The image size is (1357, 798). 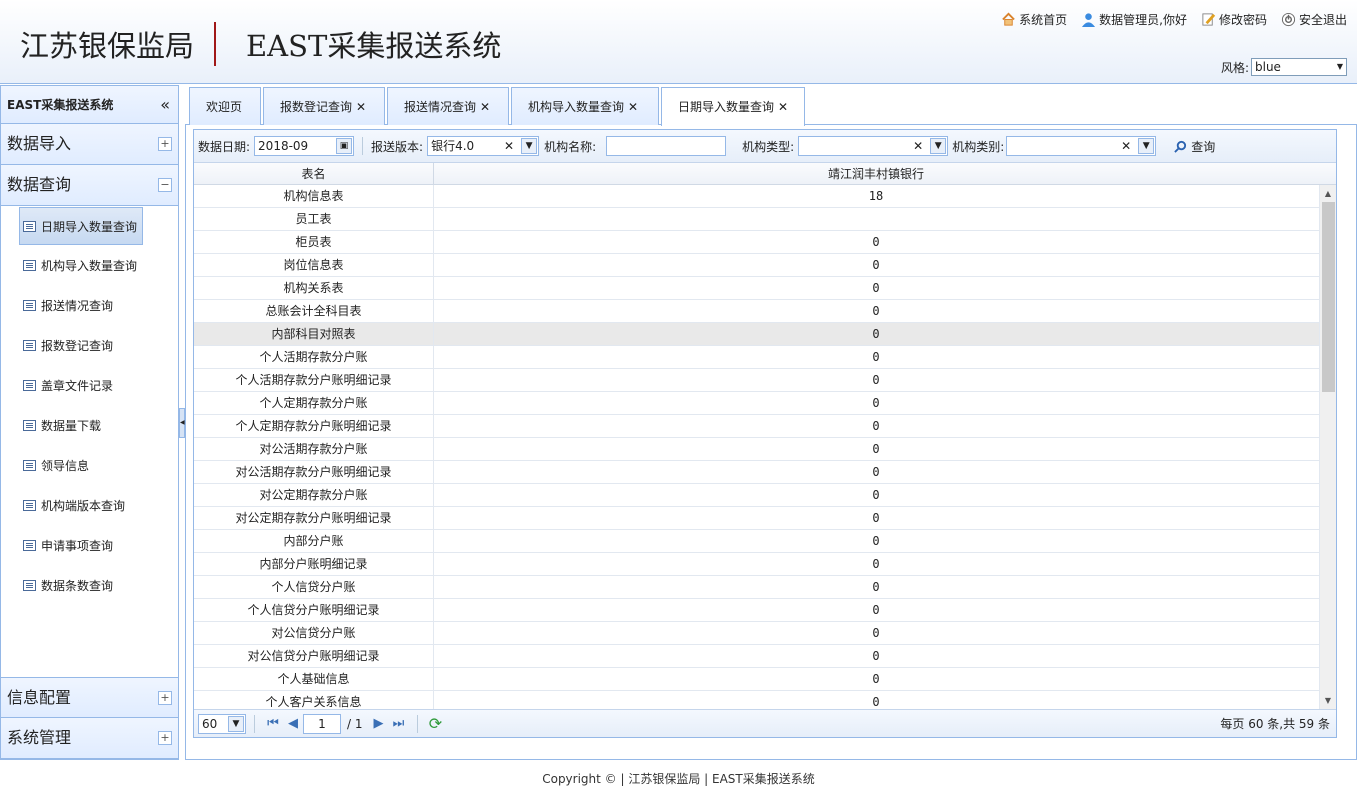 What do you see at coordinates (89, 144) in the screenshot?
I see `section-data-import: 数据导入 +` at bounding box center [89, 144].